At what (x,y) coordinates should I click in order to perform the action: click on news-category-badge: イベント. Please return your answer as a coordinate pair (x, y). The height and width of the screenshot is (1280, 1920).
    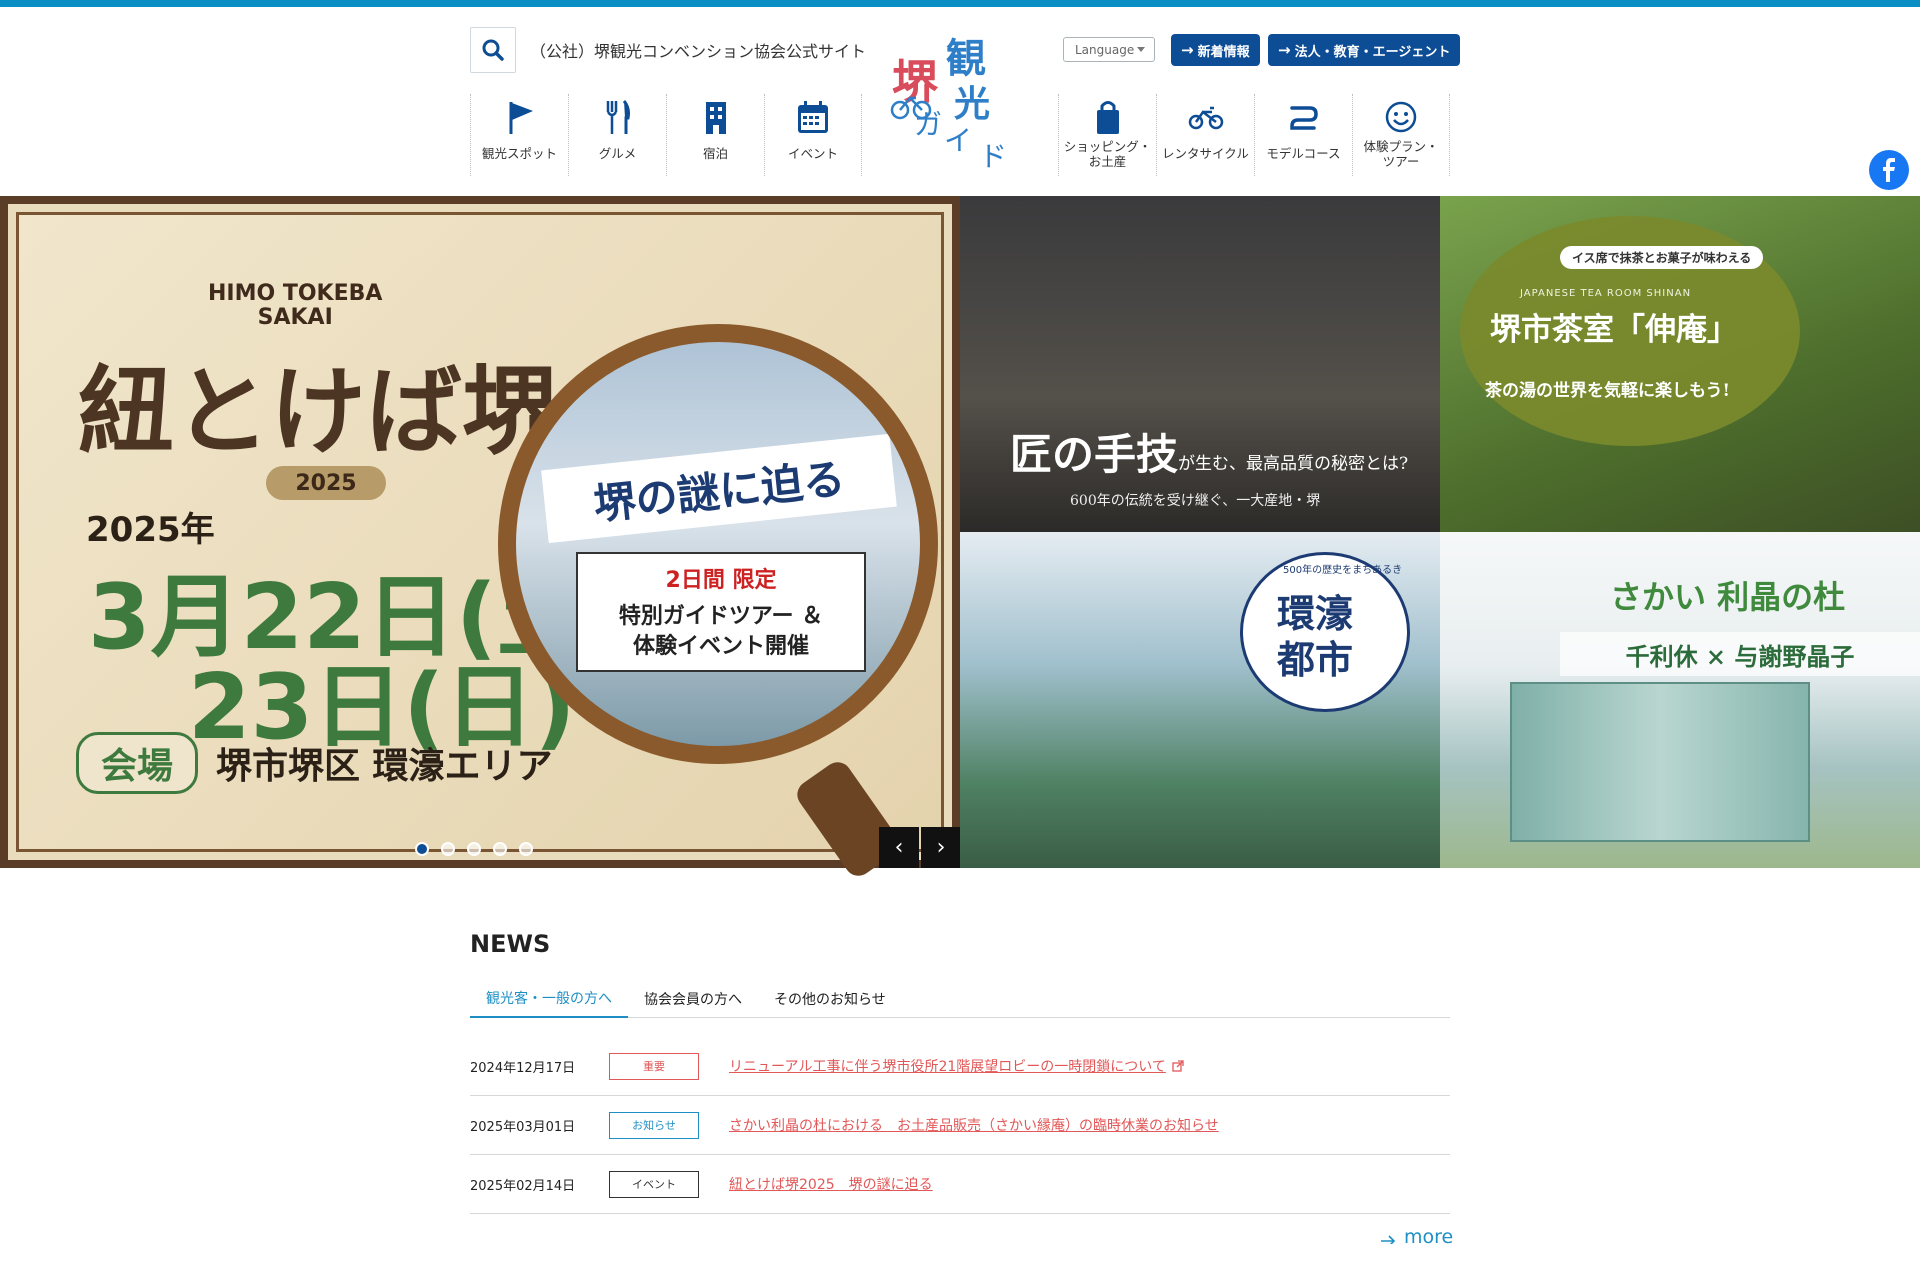
    Looking at the image, I should click on (654, 1184).